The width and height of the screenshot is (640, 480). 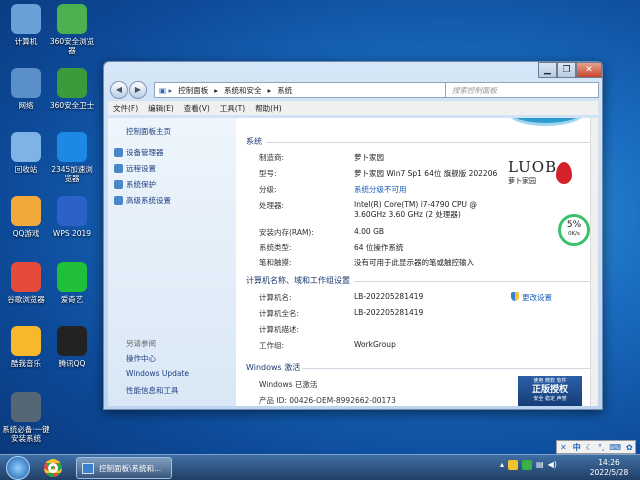 What do you see at coordinates (574, 230) in the screenshot?
I see `network-speed-widget: 5% 0K/s` at bounding box center [574, 230].